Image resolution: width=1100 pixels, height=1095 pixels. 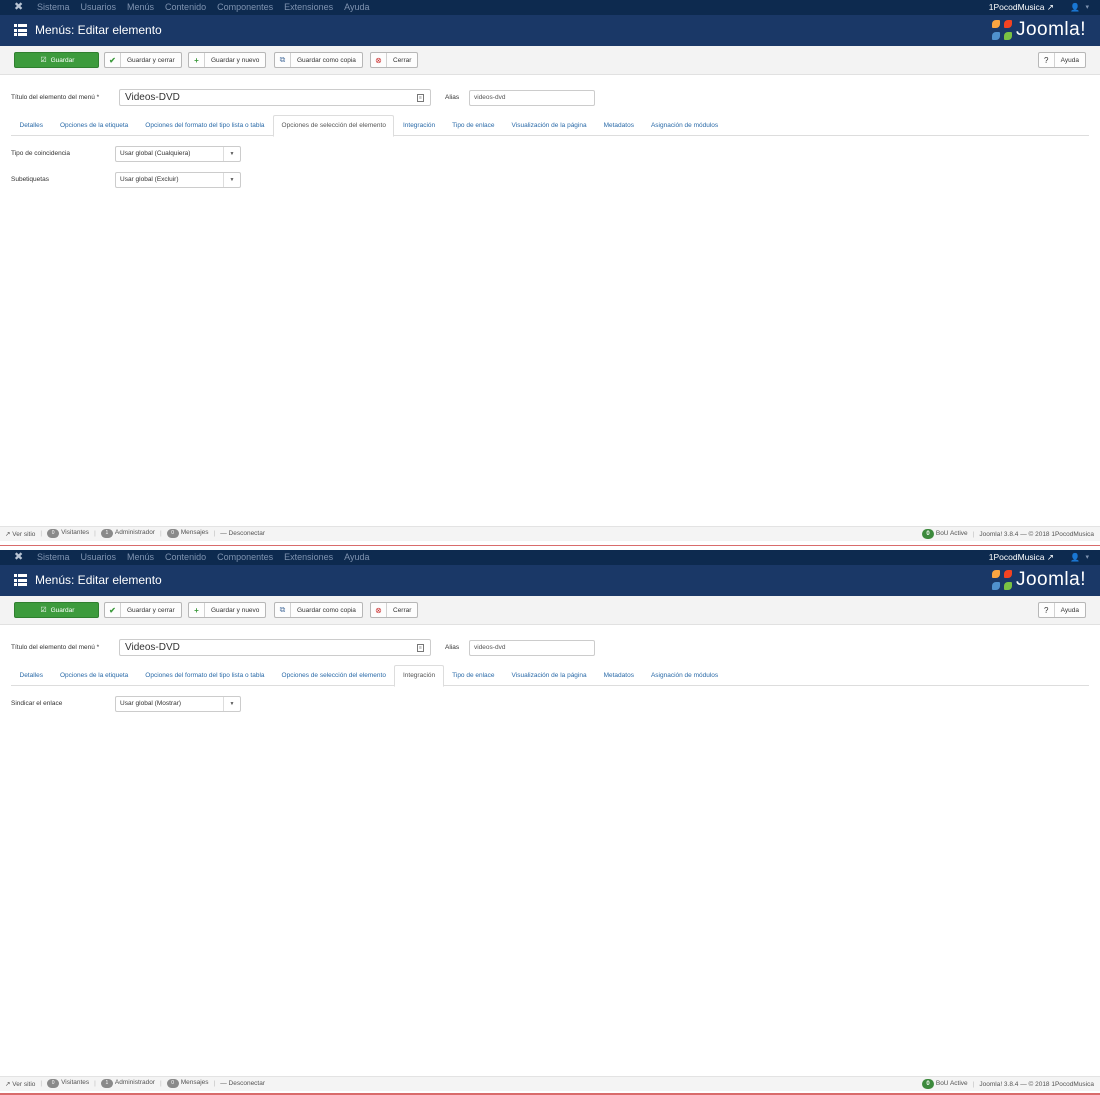 What do you see at coordinates (1001, 30) in the screenshot?
I see `joomla-mark-icon` at bounding box center [1001, 30].